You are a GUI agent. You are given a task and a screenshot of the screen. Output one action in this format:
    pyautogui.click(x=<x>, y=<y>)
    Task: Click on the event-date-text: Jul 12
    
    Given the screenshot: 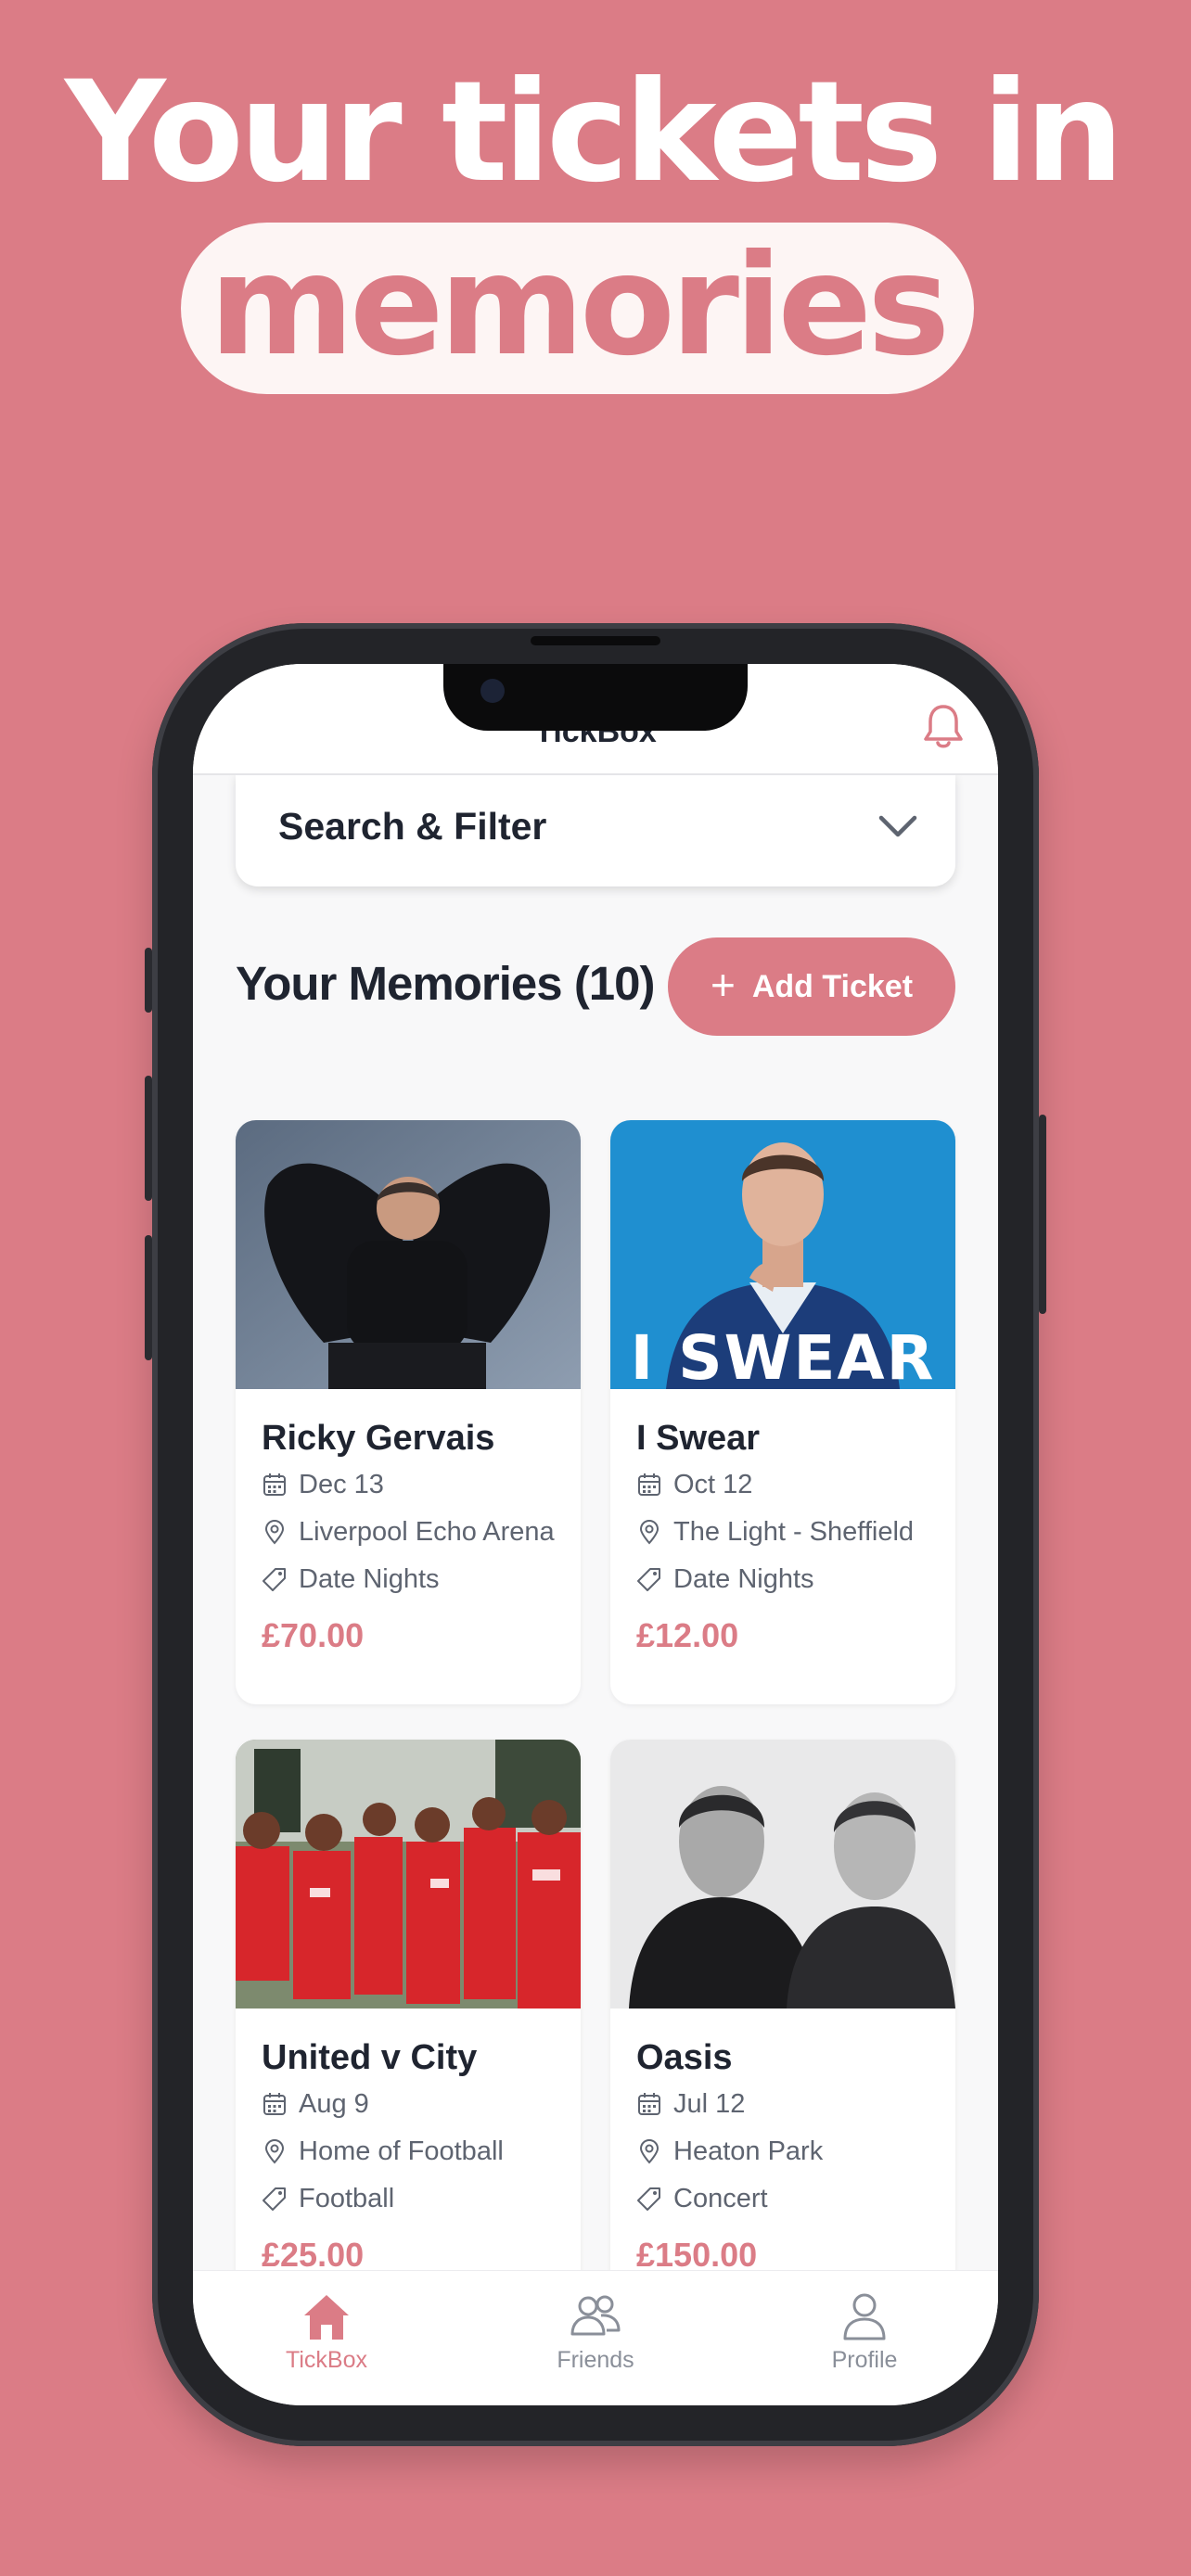 What is the action you would take?
    pyautogui.click(x=709, y=2103)
    